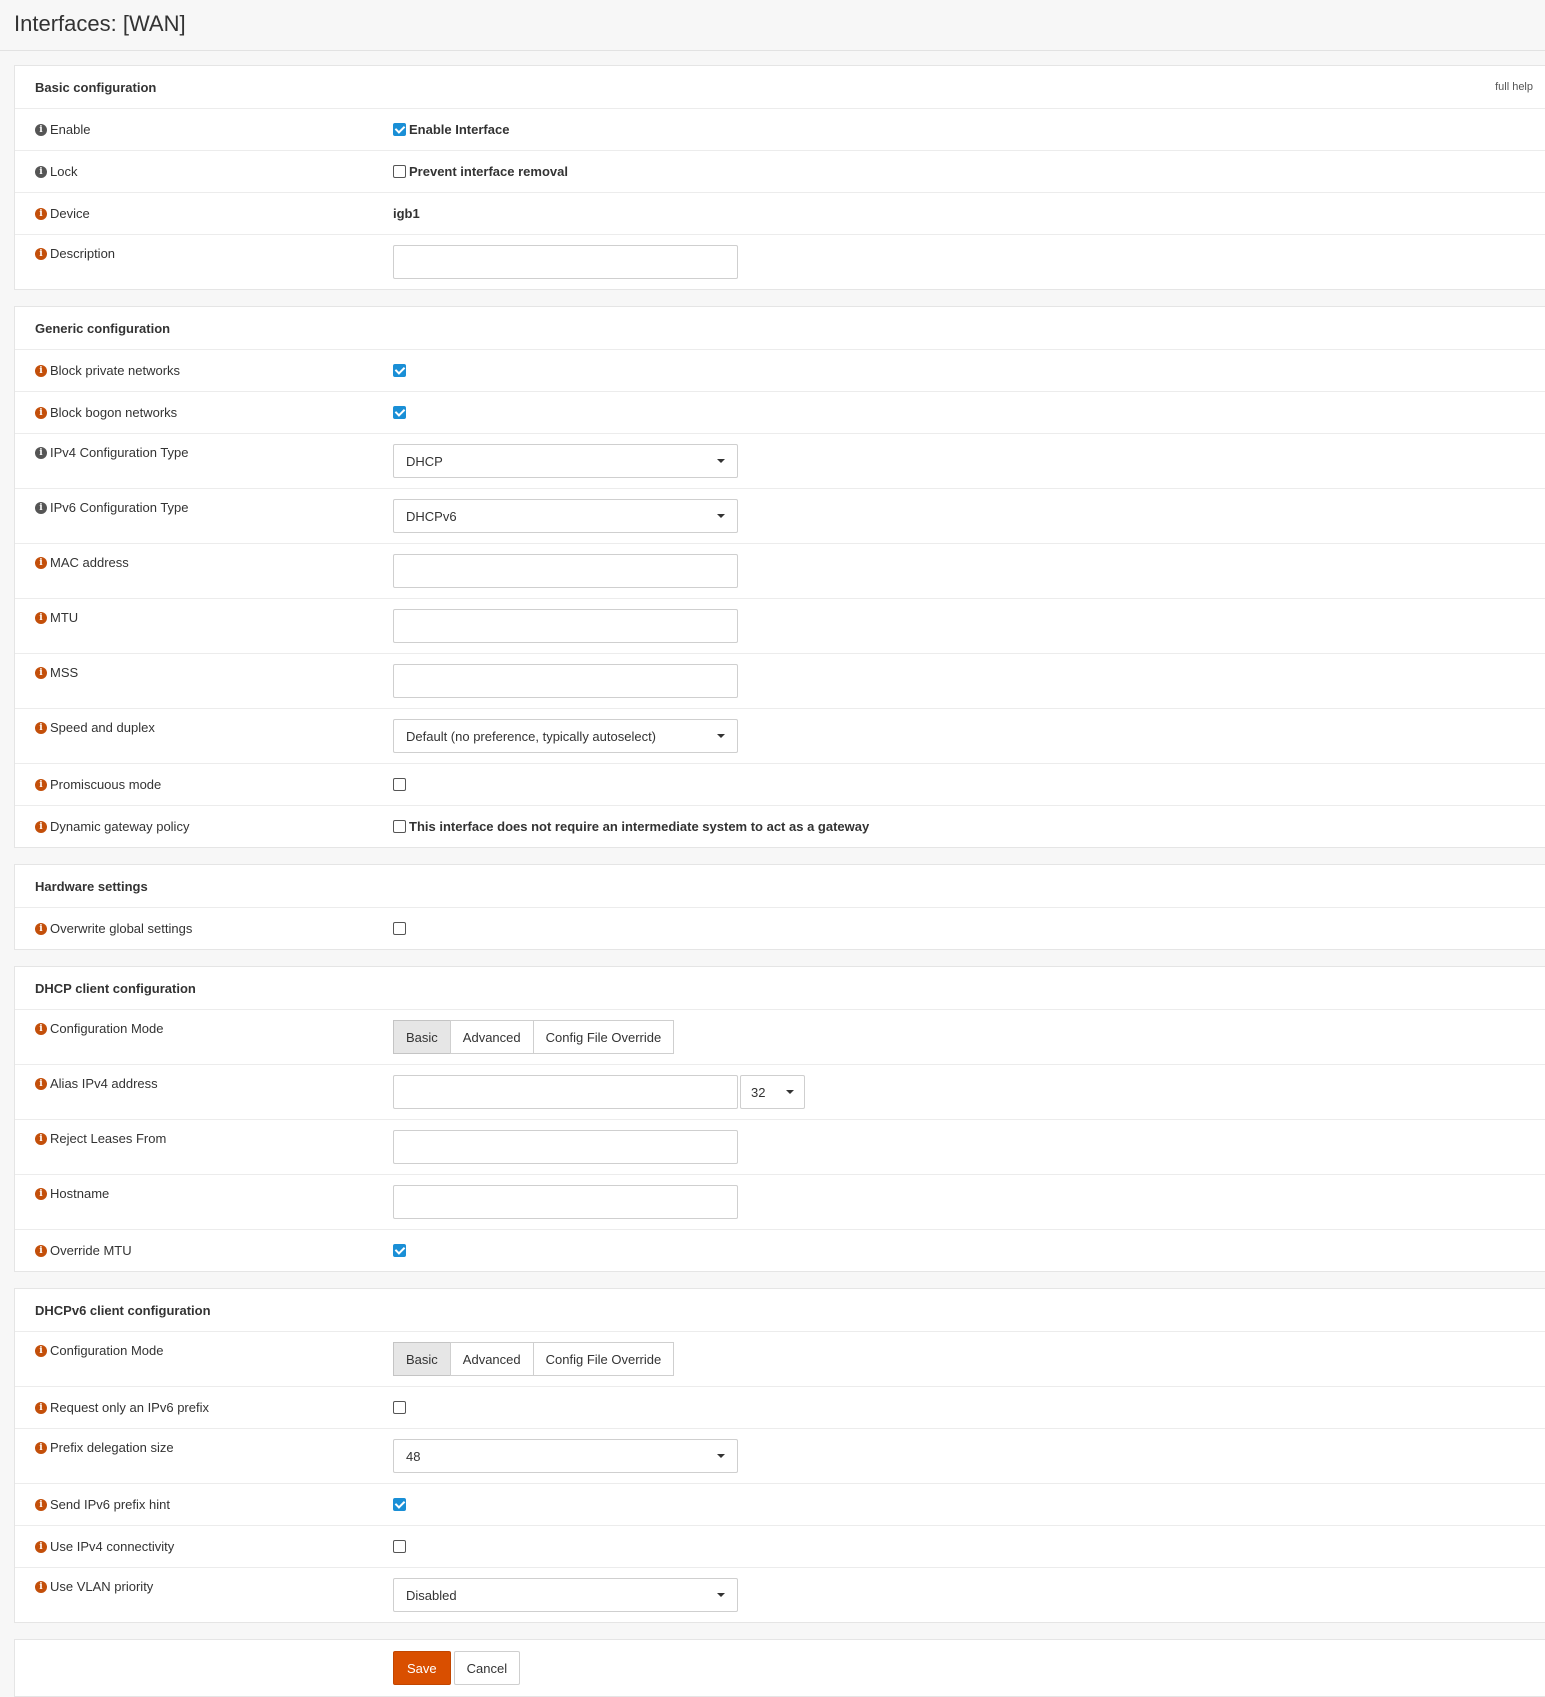  I want to click on lock-row: i Lock Prevent interface removal, so click(780, 171).